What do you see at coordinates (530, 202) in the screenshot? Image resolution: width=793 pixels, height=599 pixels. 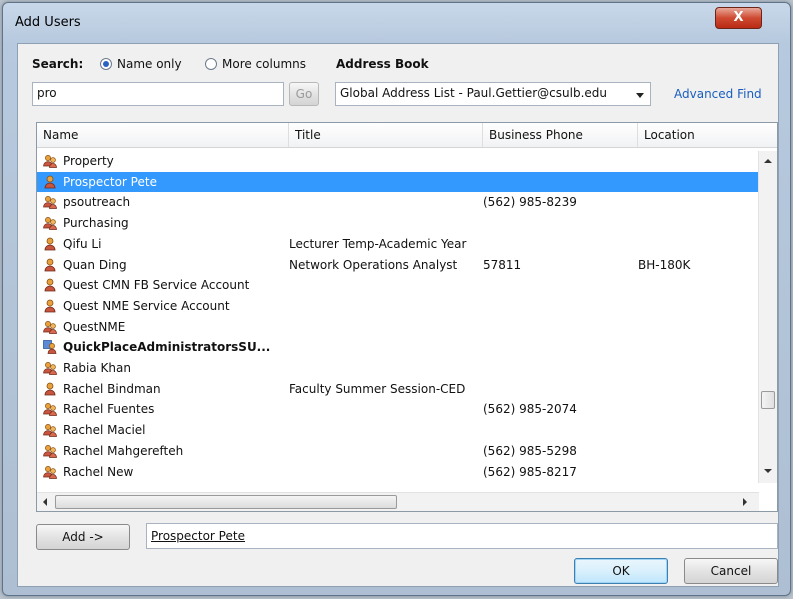 I see `cell-phone: (562) 985-8239` at bounding box center [530, 202].